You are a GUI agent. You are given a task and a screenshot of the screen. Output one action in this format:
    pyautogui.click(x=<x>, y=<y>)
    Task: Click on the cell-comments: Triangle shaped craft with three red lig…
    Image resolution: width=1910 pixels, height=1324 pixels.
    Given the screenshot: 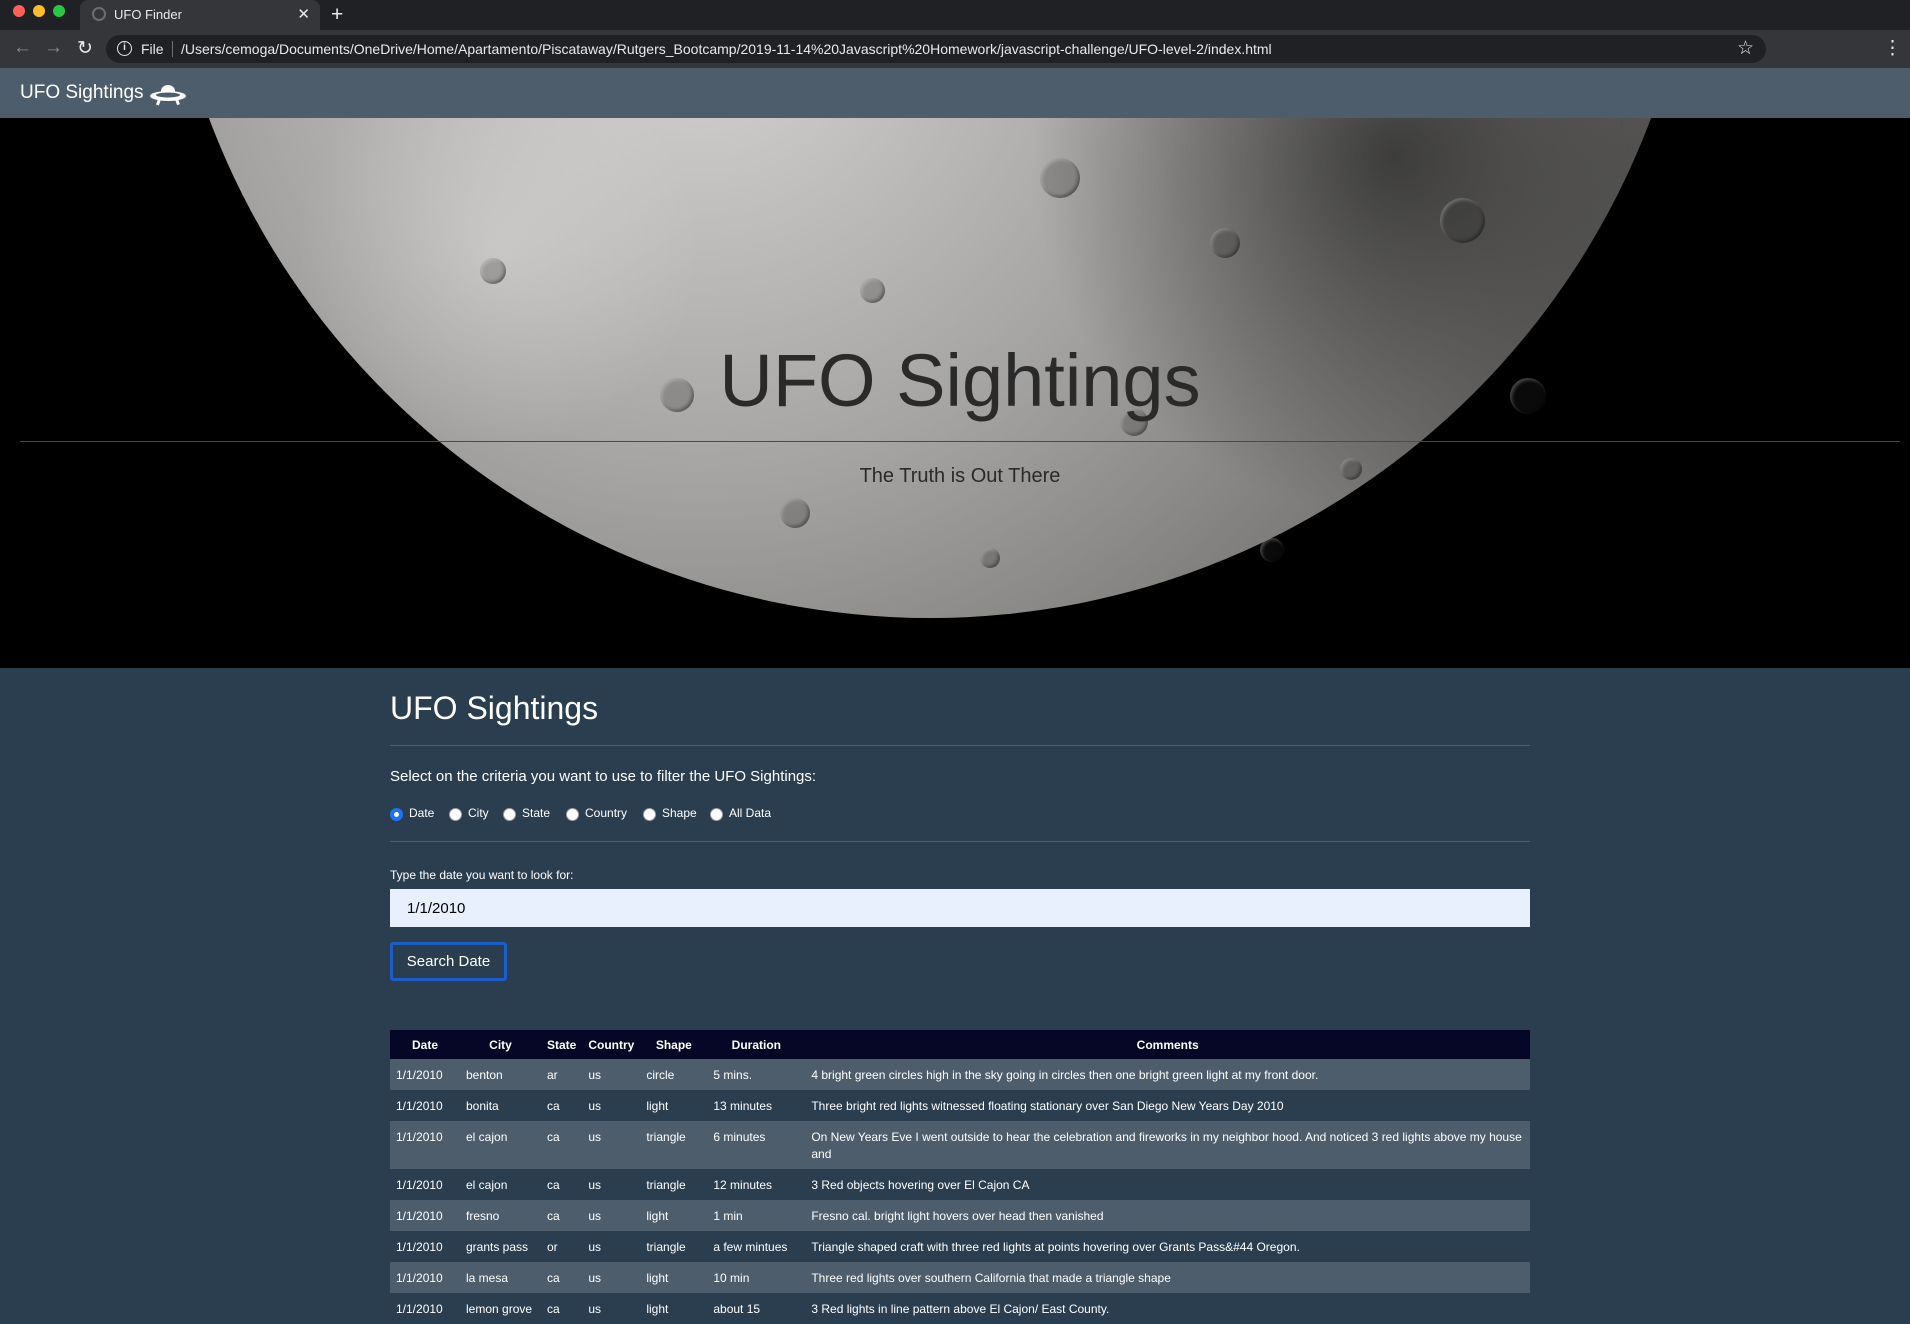 What is the action you would take?
    pyautogui.click(x=1167, y=1246)
    